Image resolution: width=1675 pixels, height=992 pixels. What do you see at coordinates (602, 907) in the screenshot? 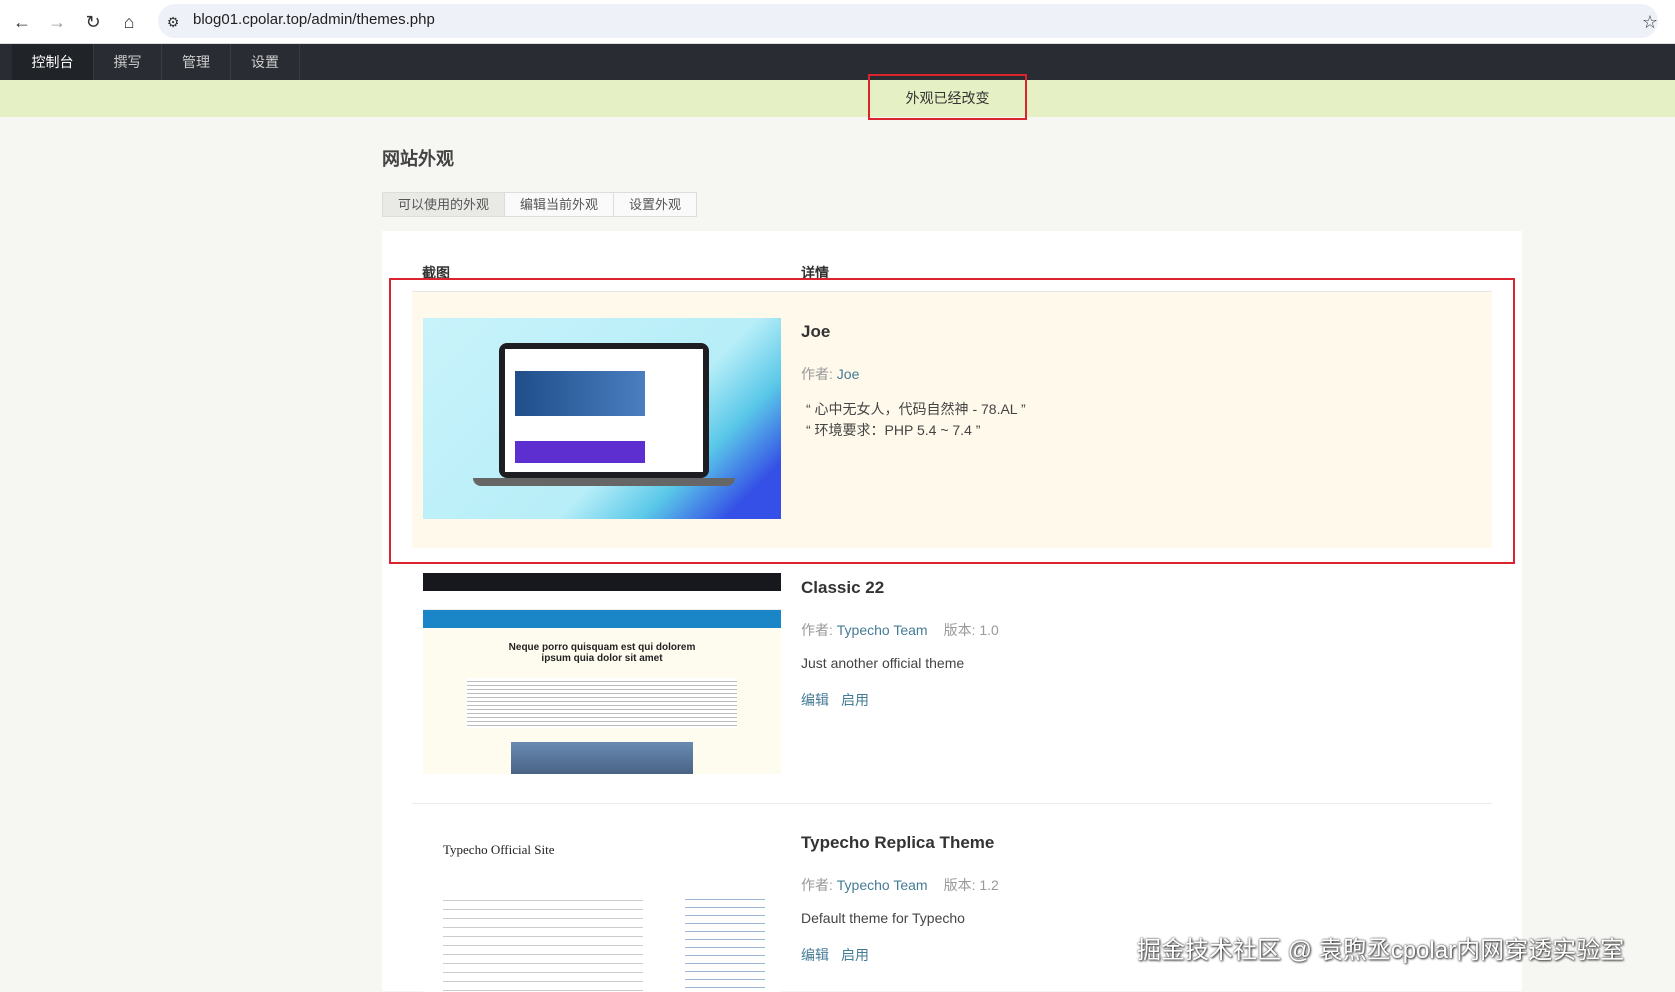
I see `replica-thumbnail: Typecho Official Site` at bounding box center [602, 907].